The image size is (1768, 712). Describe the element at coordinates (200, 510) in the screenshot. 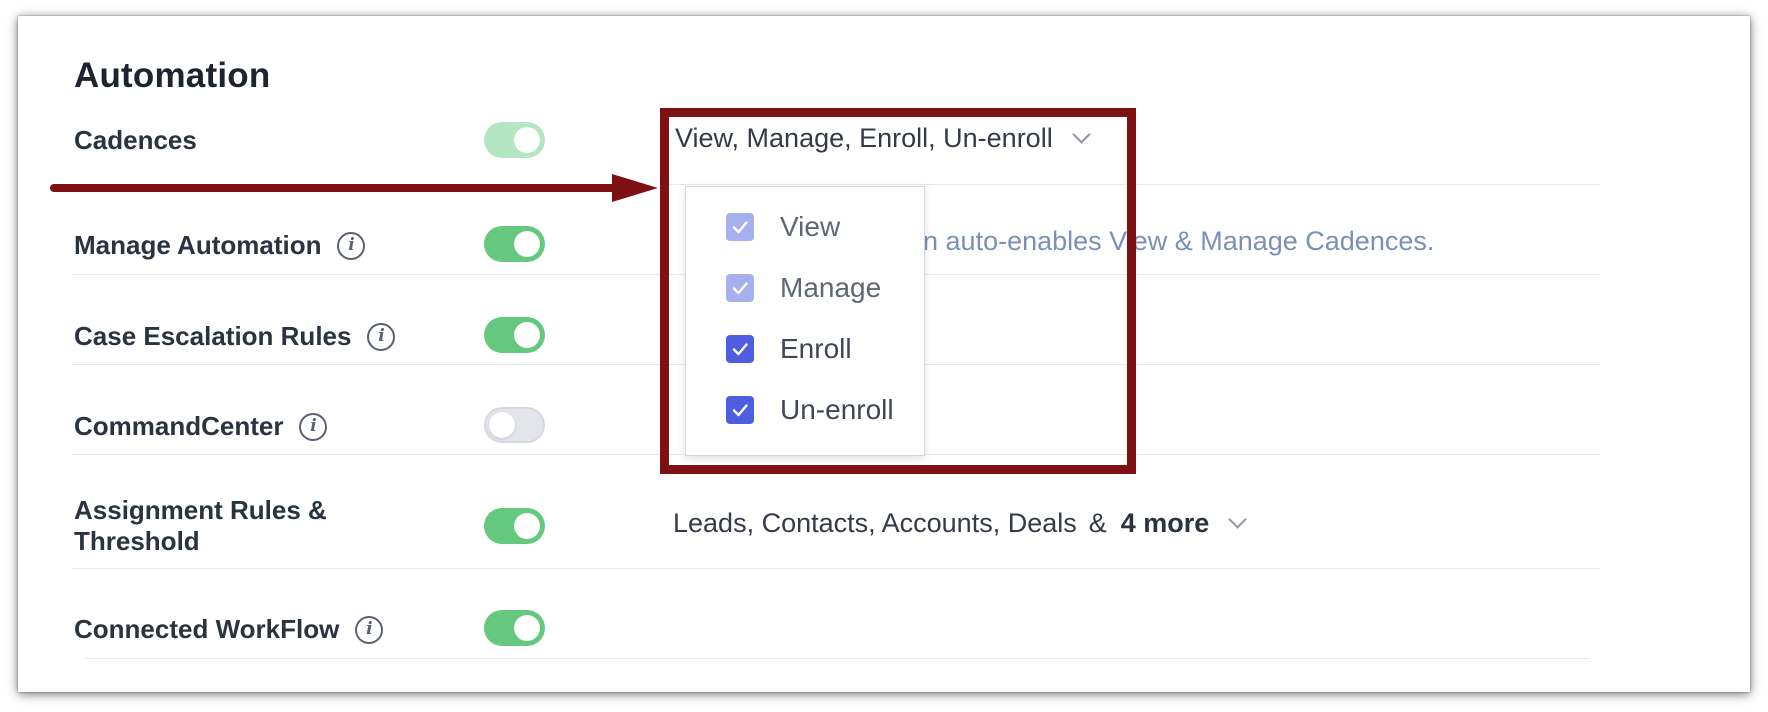

I see `row-label-line1: Assignment Rules &` at that location.